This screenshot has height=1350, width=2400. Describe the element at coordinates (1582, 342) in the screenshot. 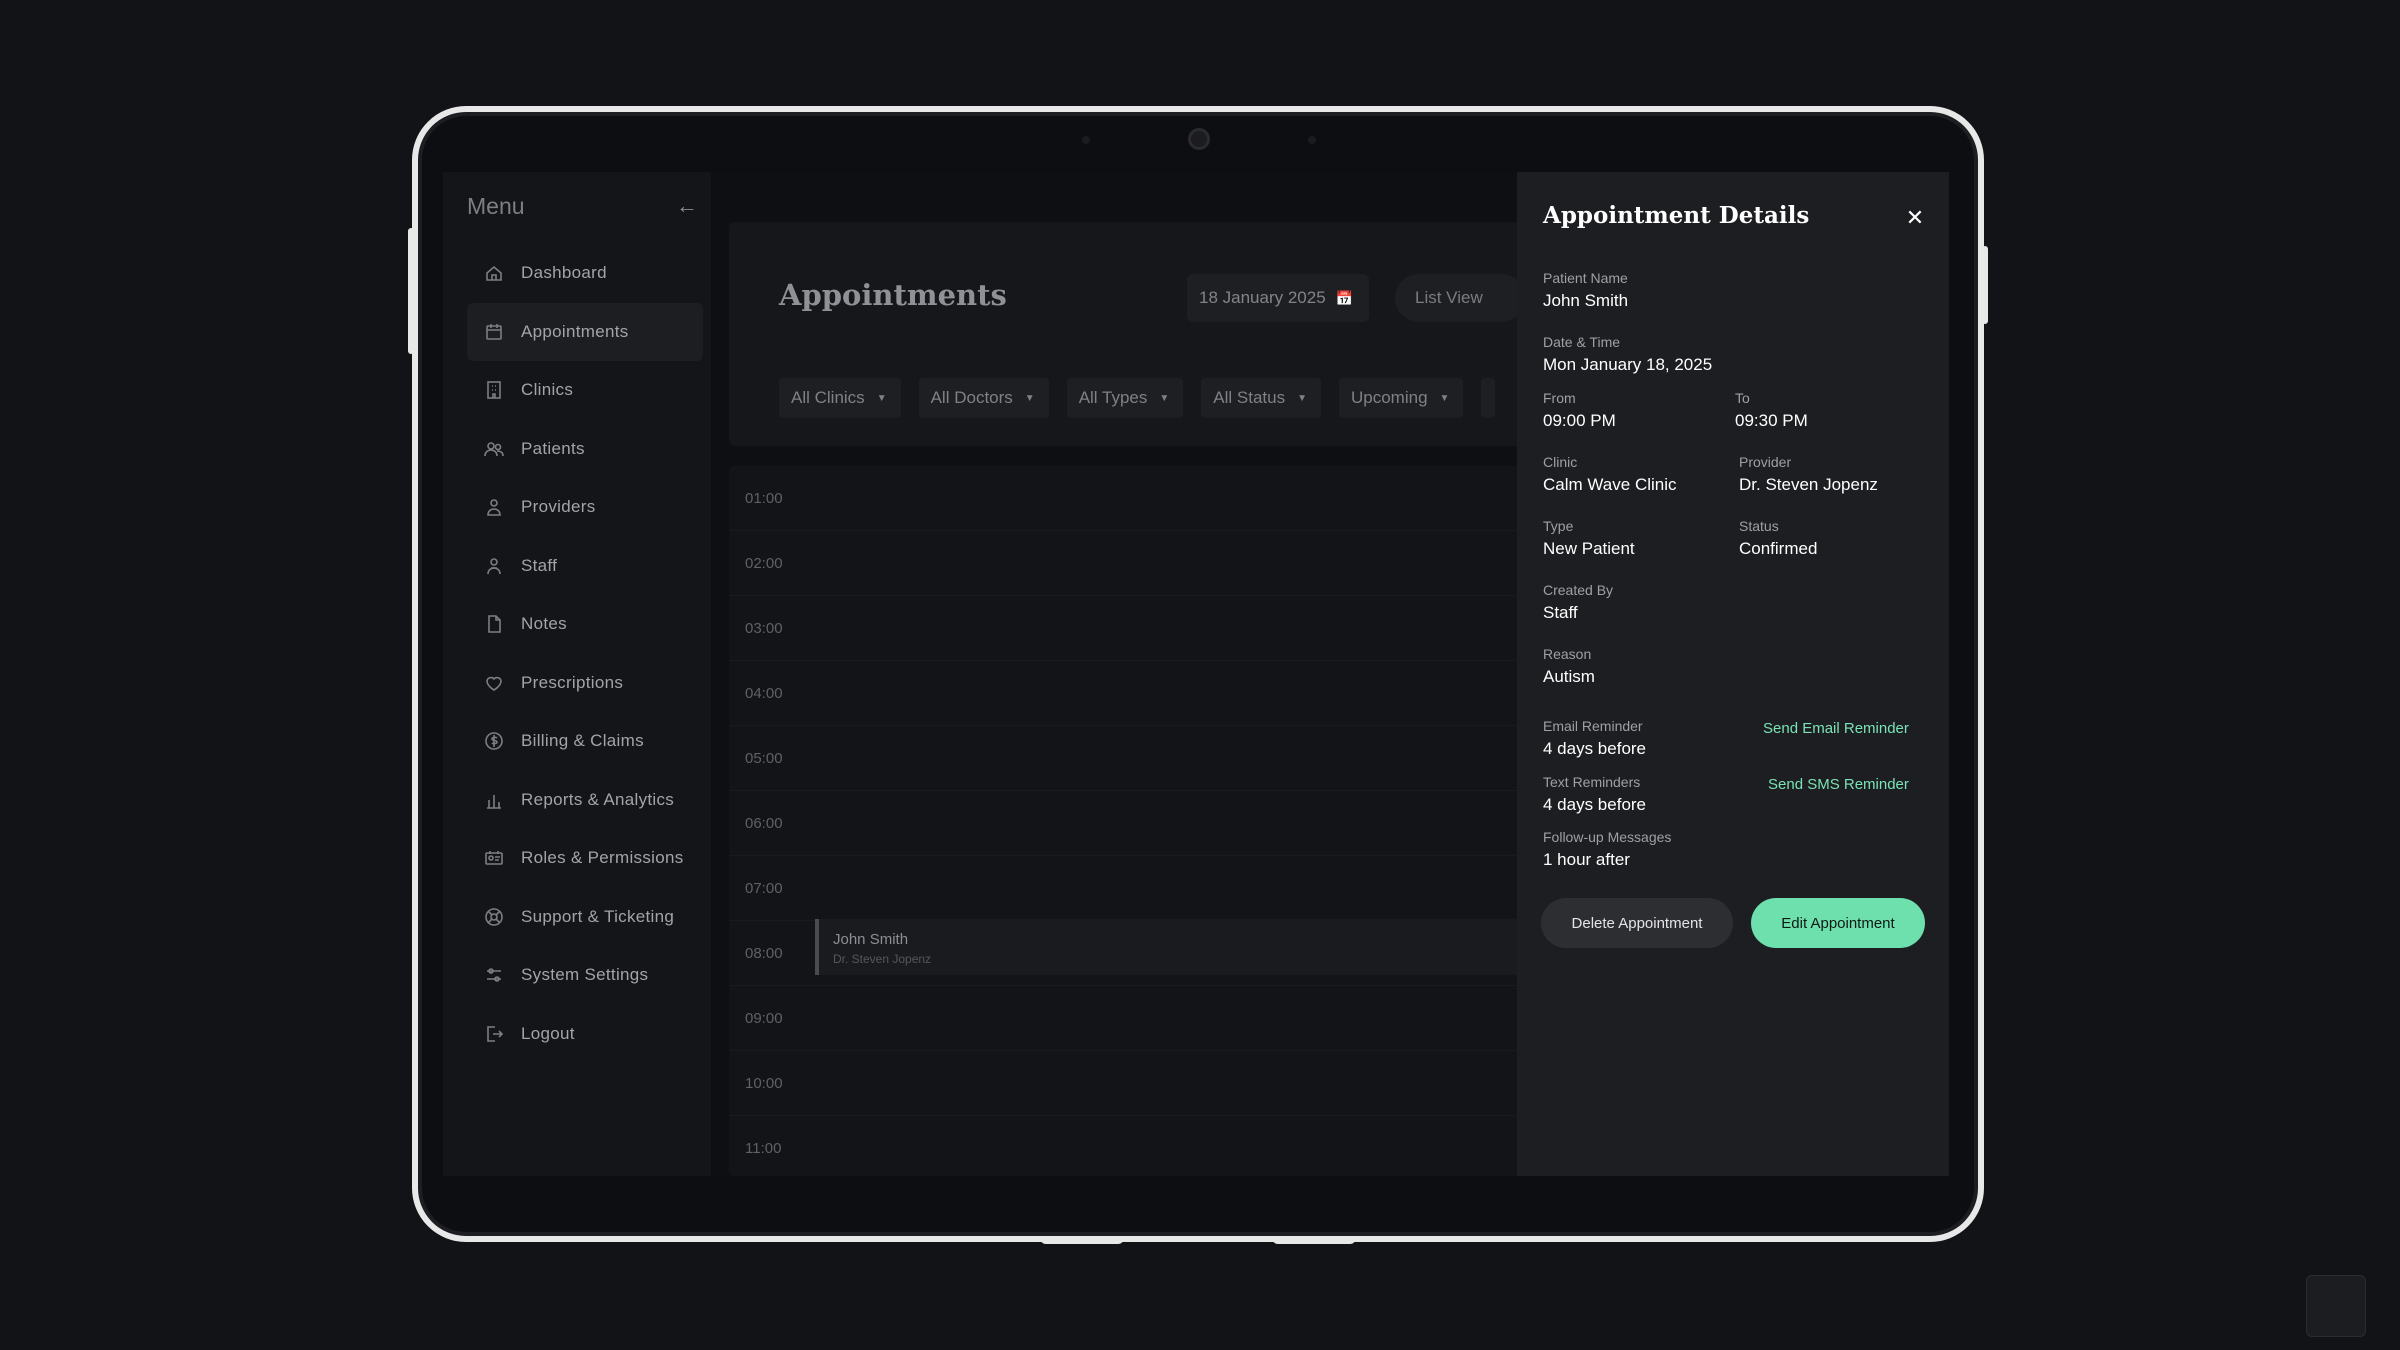

I see `field-label: Date & Time` at that location.